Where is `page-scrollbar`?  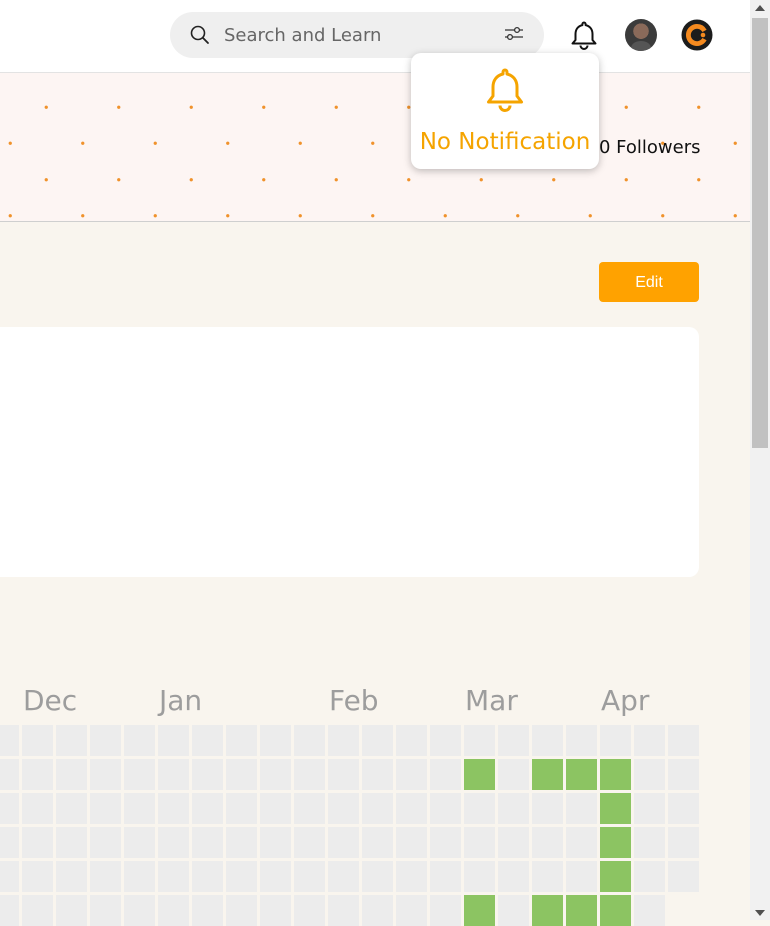 page-scrollbar is located at coordinates (760, 460).